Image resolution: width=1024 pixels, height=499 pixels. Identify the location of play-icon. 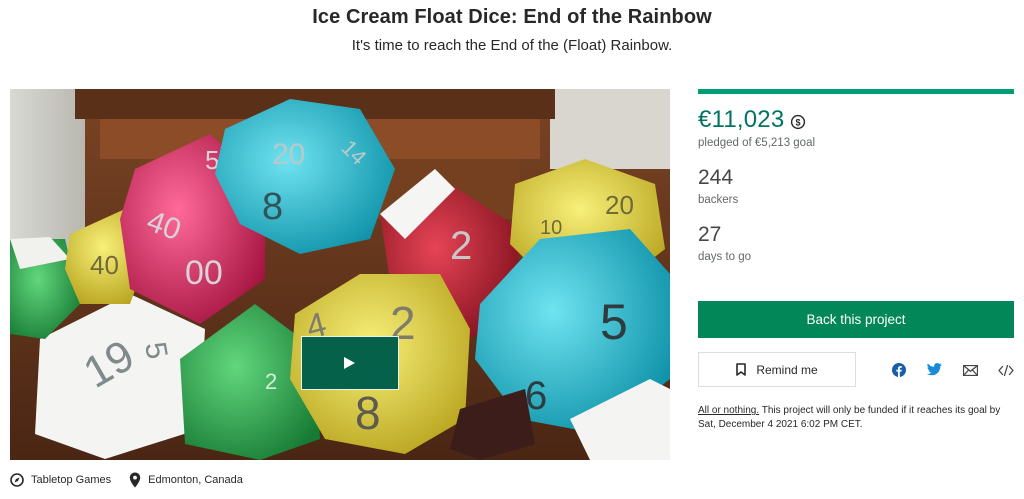
(349, 363).